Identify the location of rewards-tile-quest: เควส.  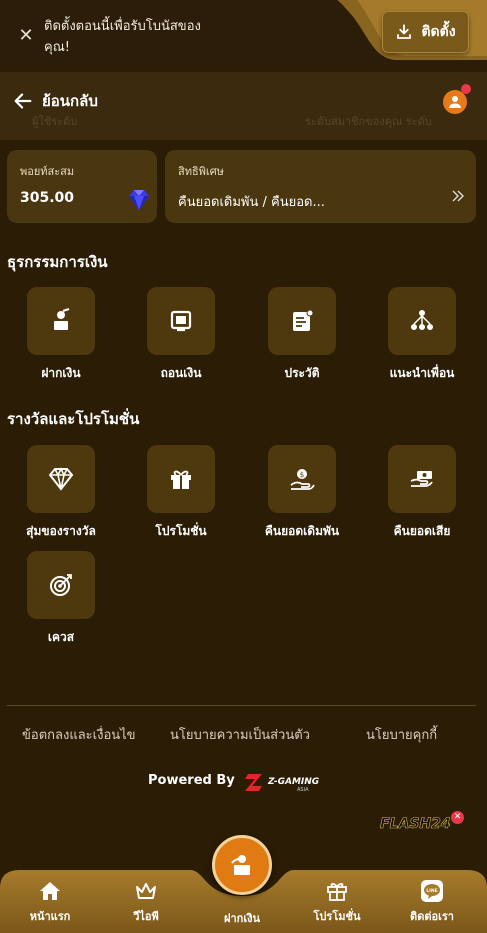
(61, 599).